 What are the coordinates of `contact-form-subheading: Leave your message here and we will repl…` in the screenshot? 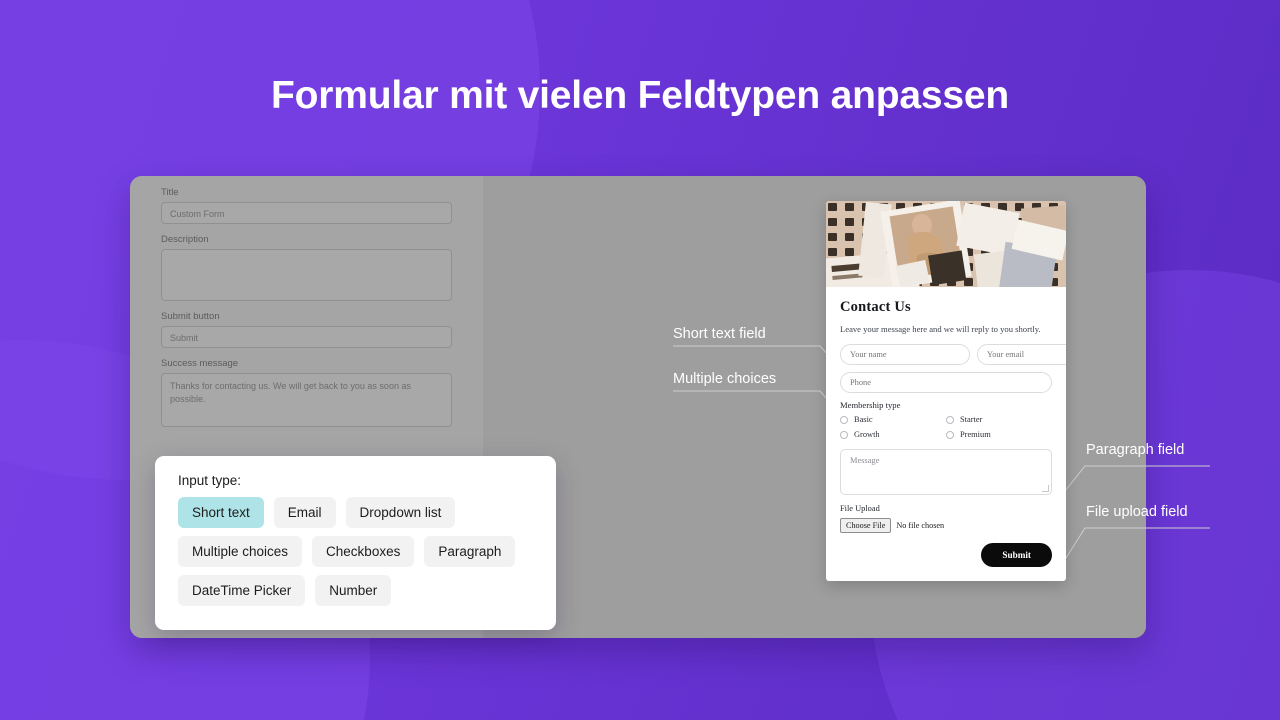 It's located at (940, 329).